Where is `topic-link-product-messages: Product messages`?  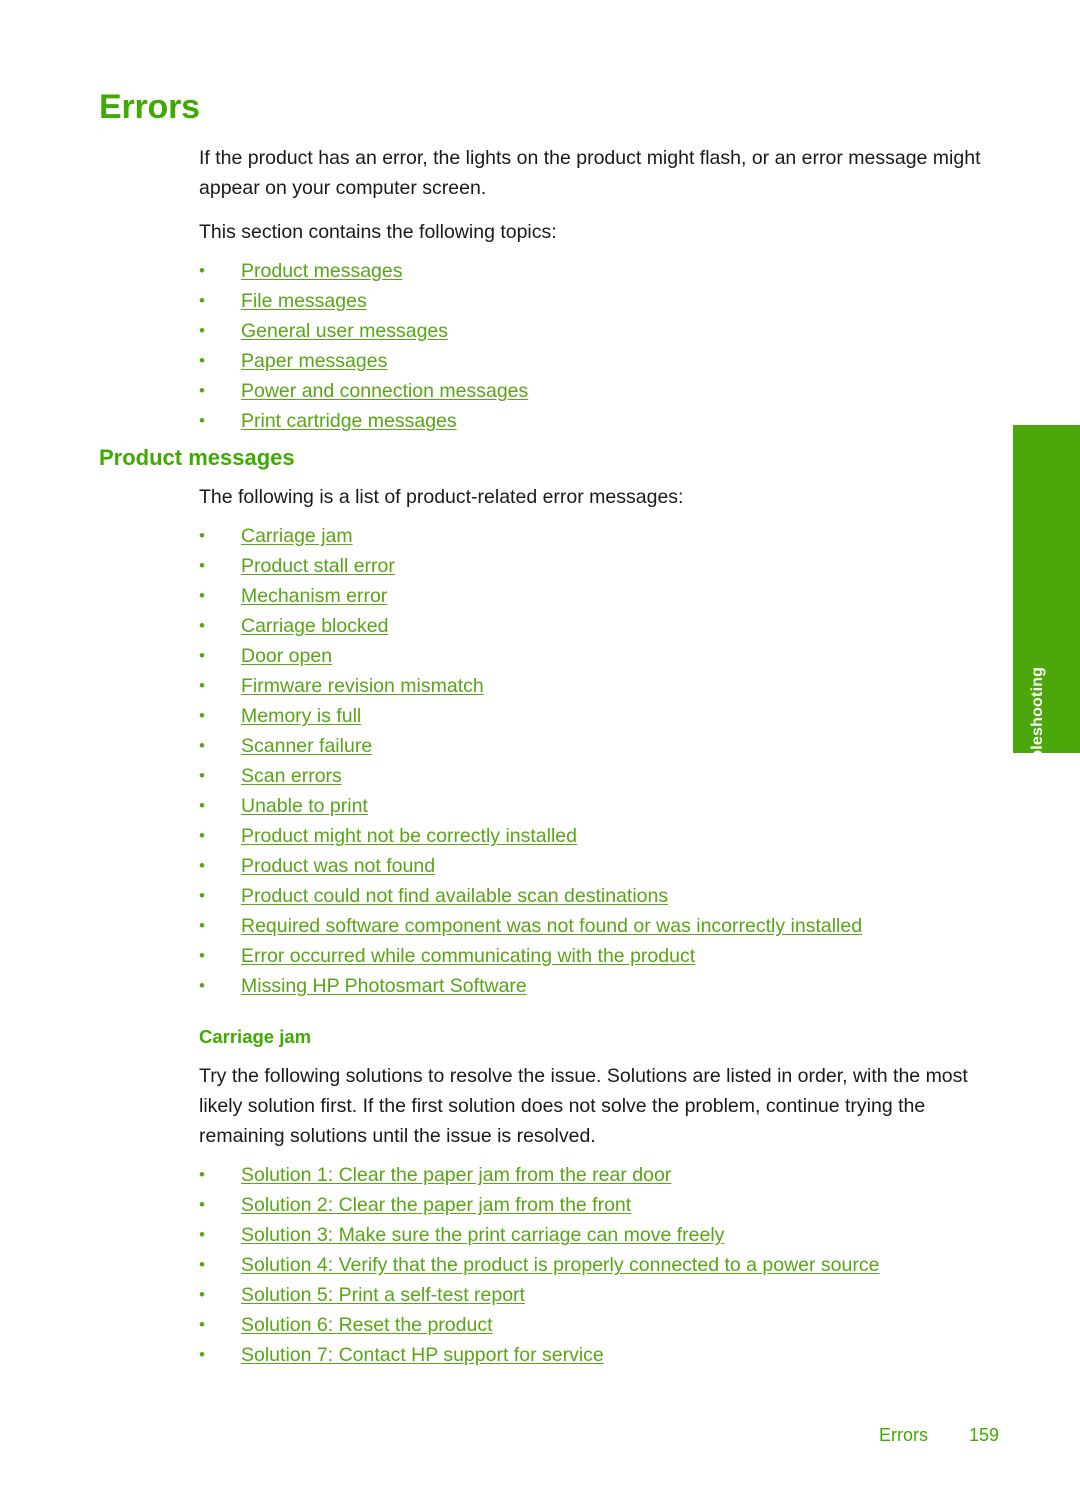
topic-link-product-messages: Product messages is located at coordinates (322, 271).